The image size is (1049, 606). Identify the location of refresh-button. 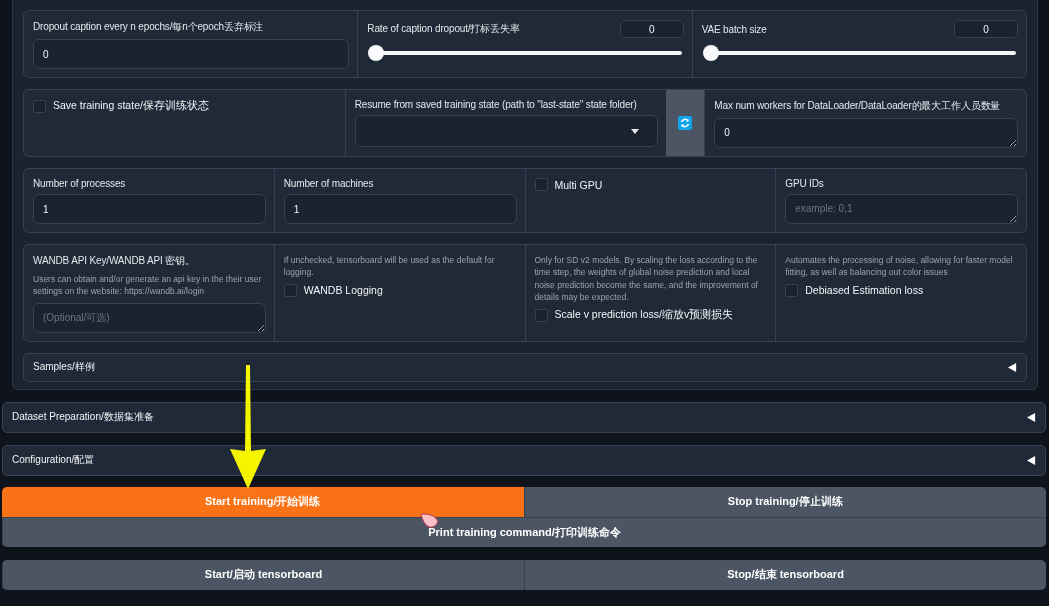
(685, 123).